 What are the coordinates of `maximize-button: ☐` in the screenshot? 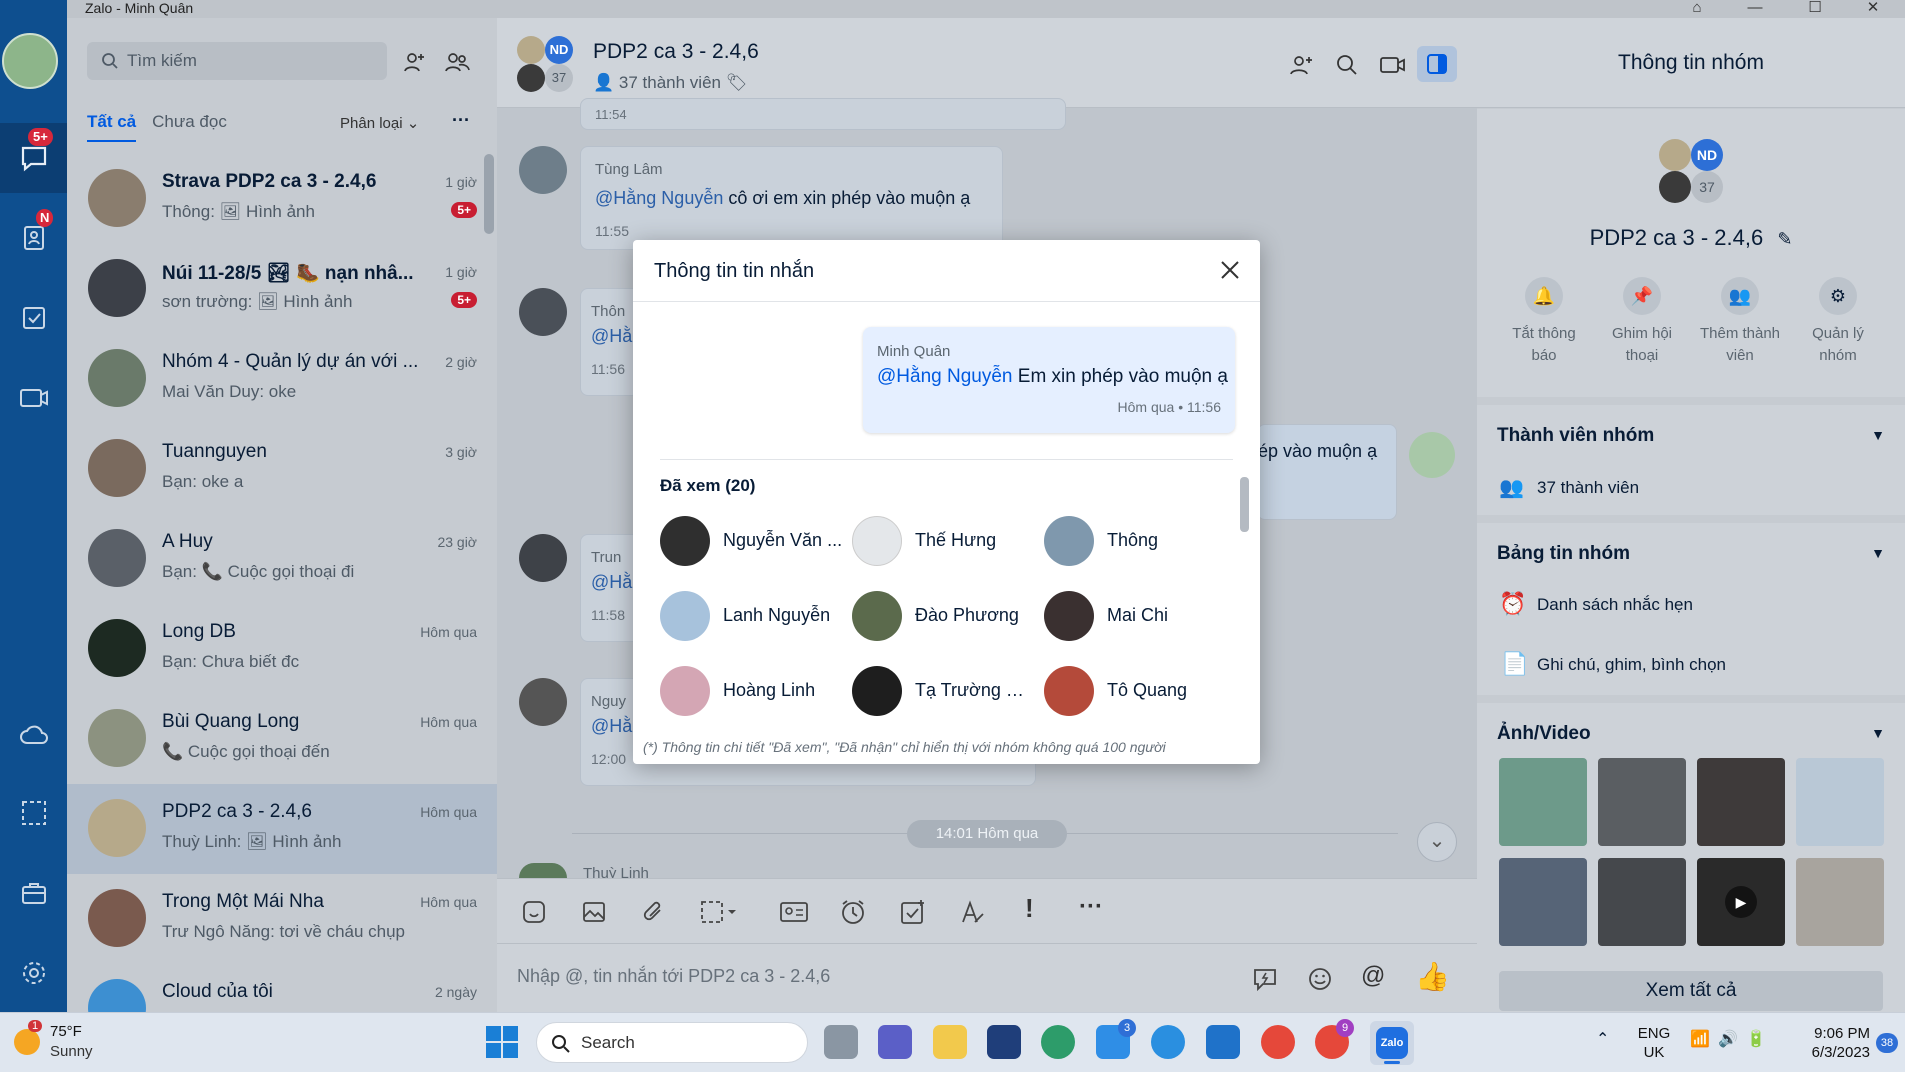 It's located at (1815, 9).